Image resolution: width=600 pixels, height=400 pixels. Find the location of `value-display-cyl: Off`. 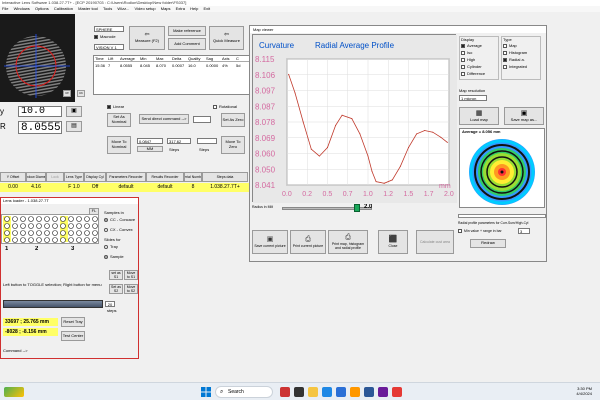

value-display-cyl: Off is located at coordinates (95, 187).